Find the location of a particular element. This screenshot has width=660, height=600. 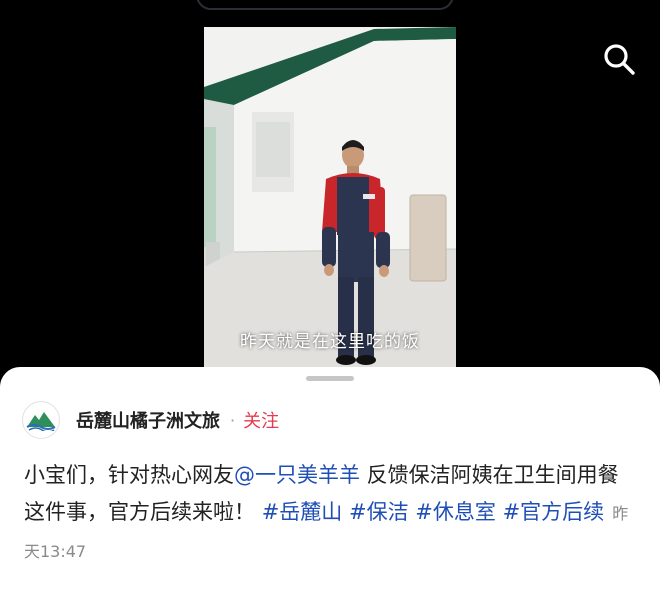

author-avatar is located at coordinates (41, 420).